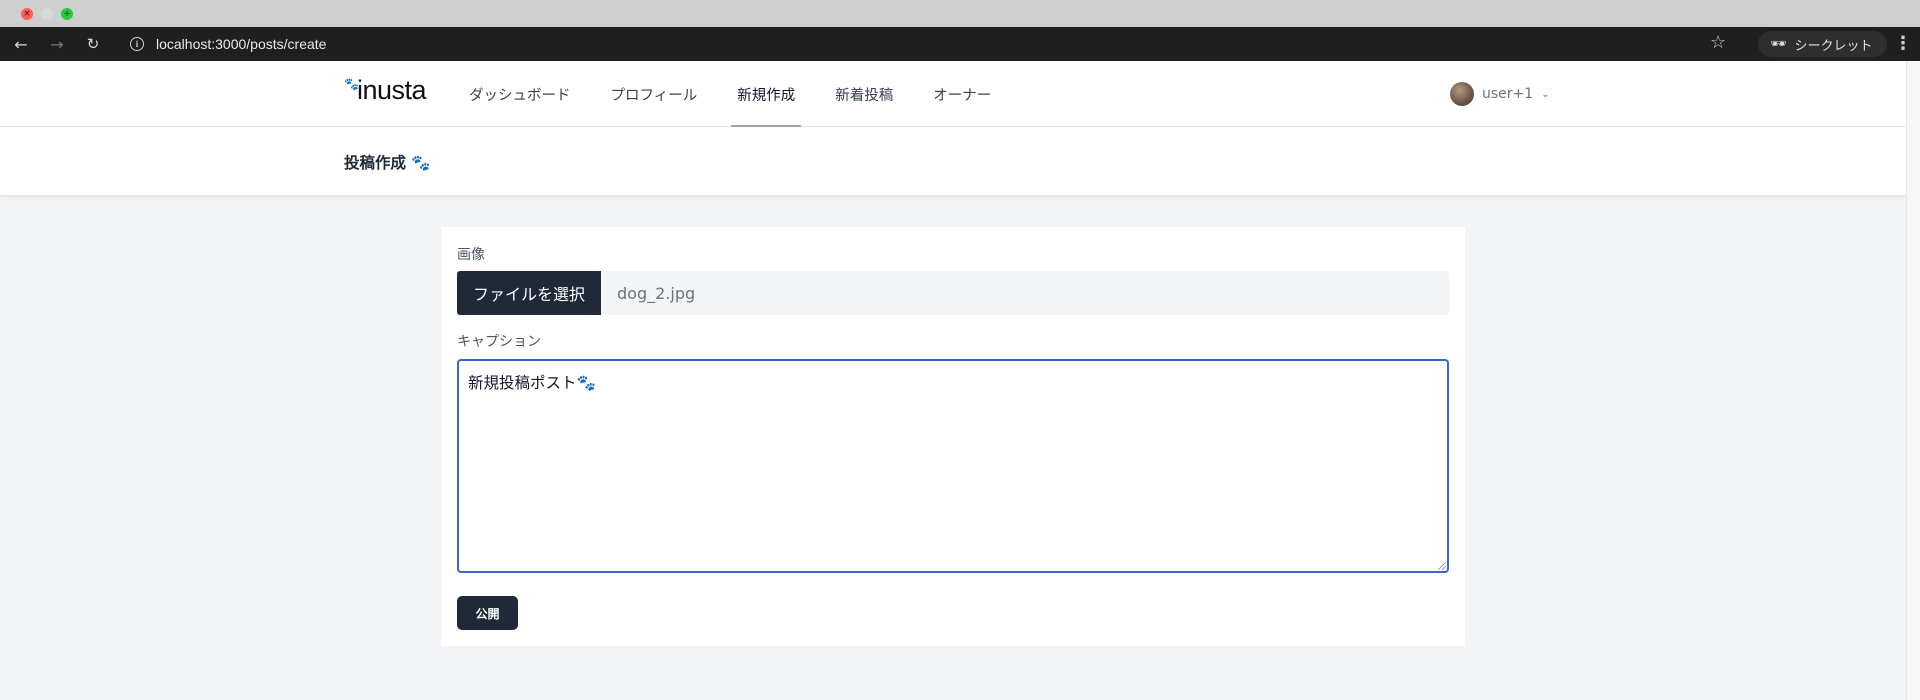 Image resolution: width=1920 pixels, height=700 pixels. I want to click on file-name: dog_2.jpg, so click(656, 293).